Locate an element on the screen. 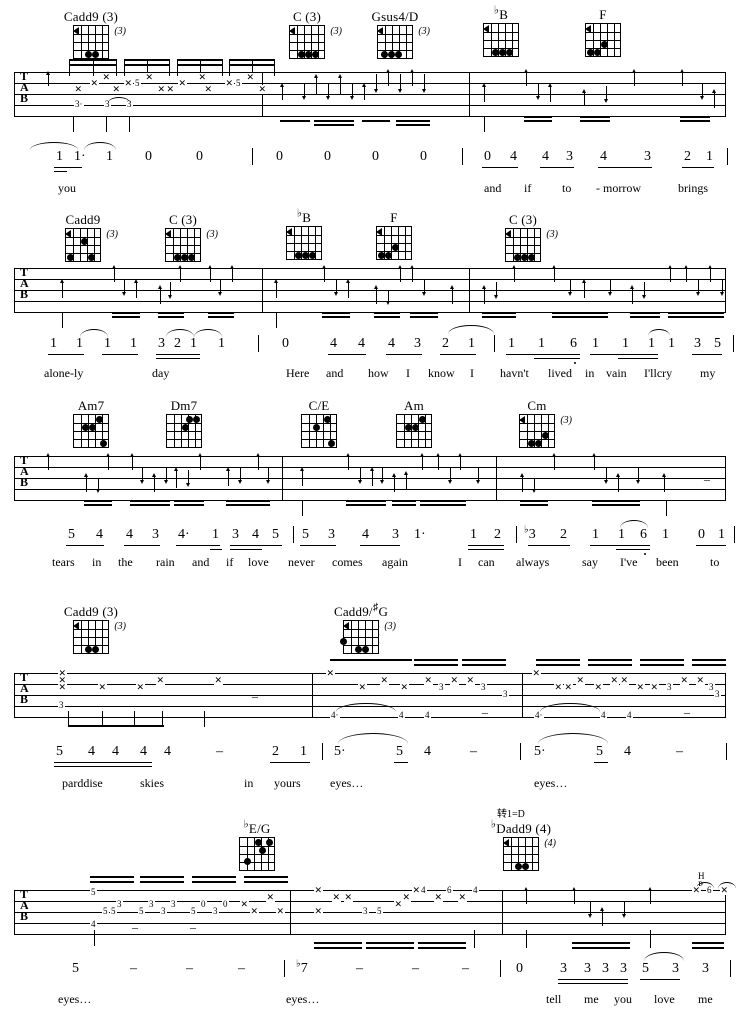 Image resolution: width=740 pixels, height=1021 pixels. lyric: tears is located at coordinates (63, 562).